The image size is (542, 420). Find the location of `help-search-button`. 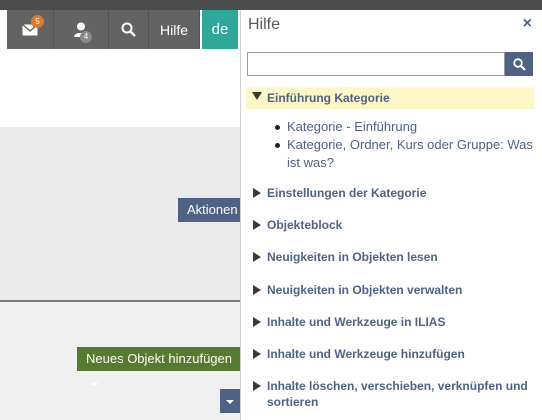

help-search-button is located at coordinates (519, 64).